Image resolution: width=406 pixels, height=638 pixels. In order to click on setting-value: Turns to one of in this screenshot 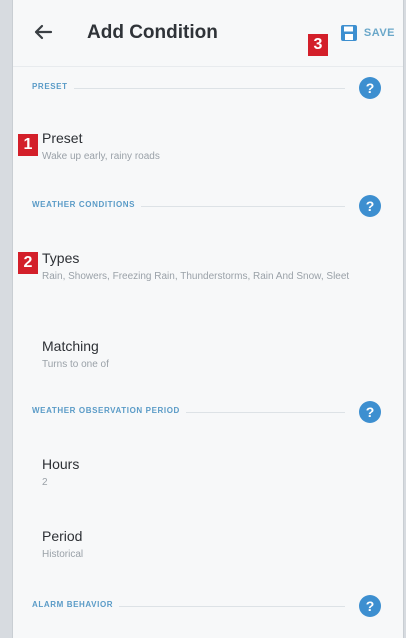, I will do `click(75, 364)`.